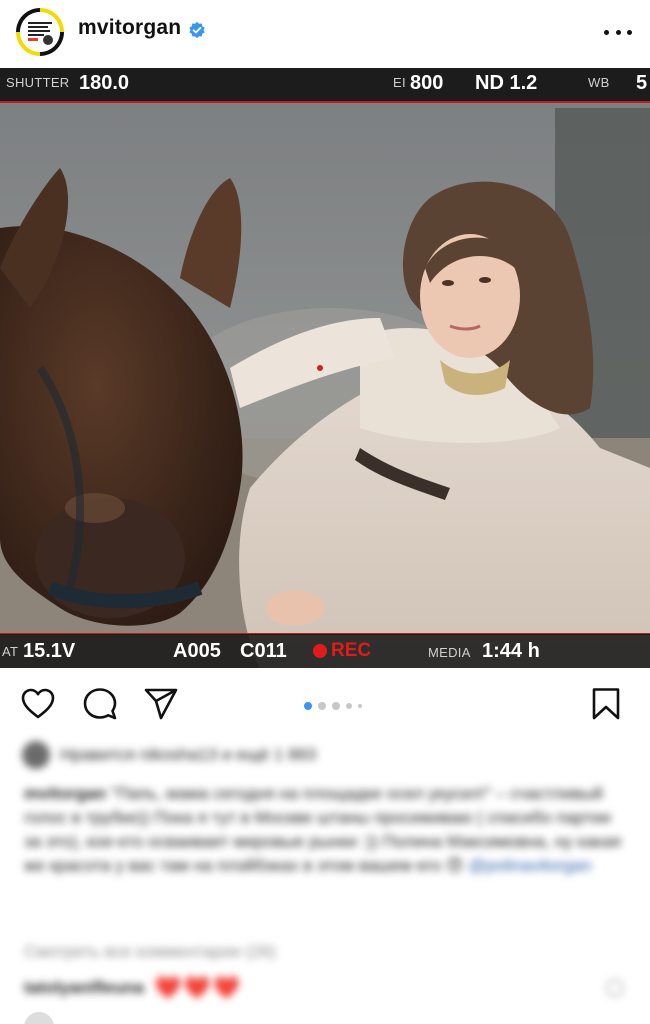 This screenshot has width=650, height=1024. Describe the element at coordinates (529, 865) in the screenshot. I see `caption-mention: @polinavitorgan` at that location.